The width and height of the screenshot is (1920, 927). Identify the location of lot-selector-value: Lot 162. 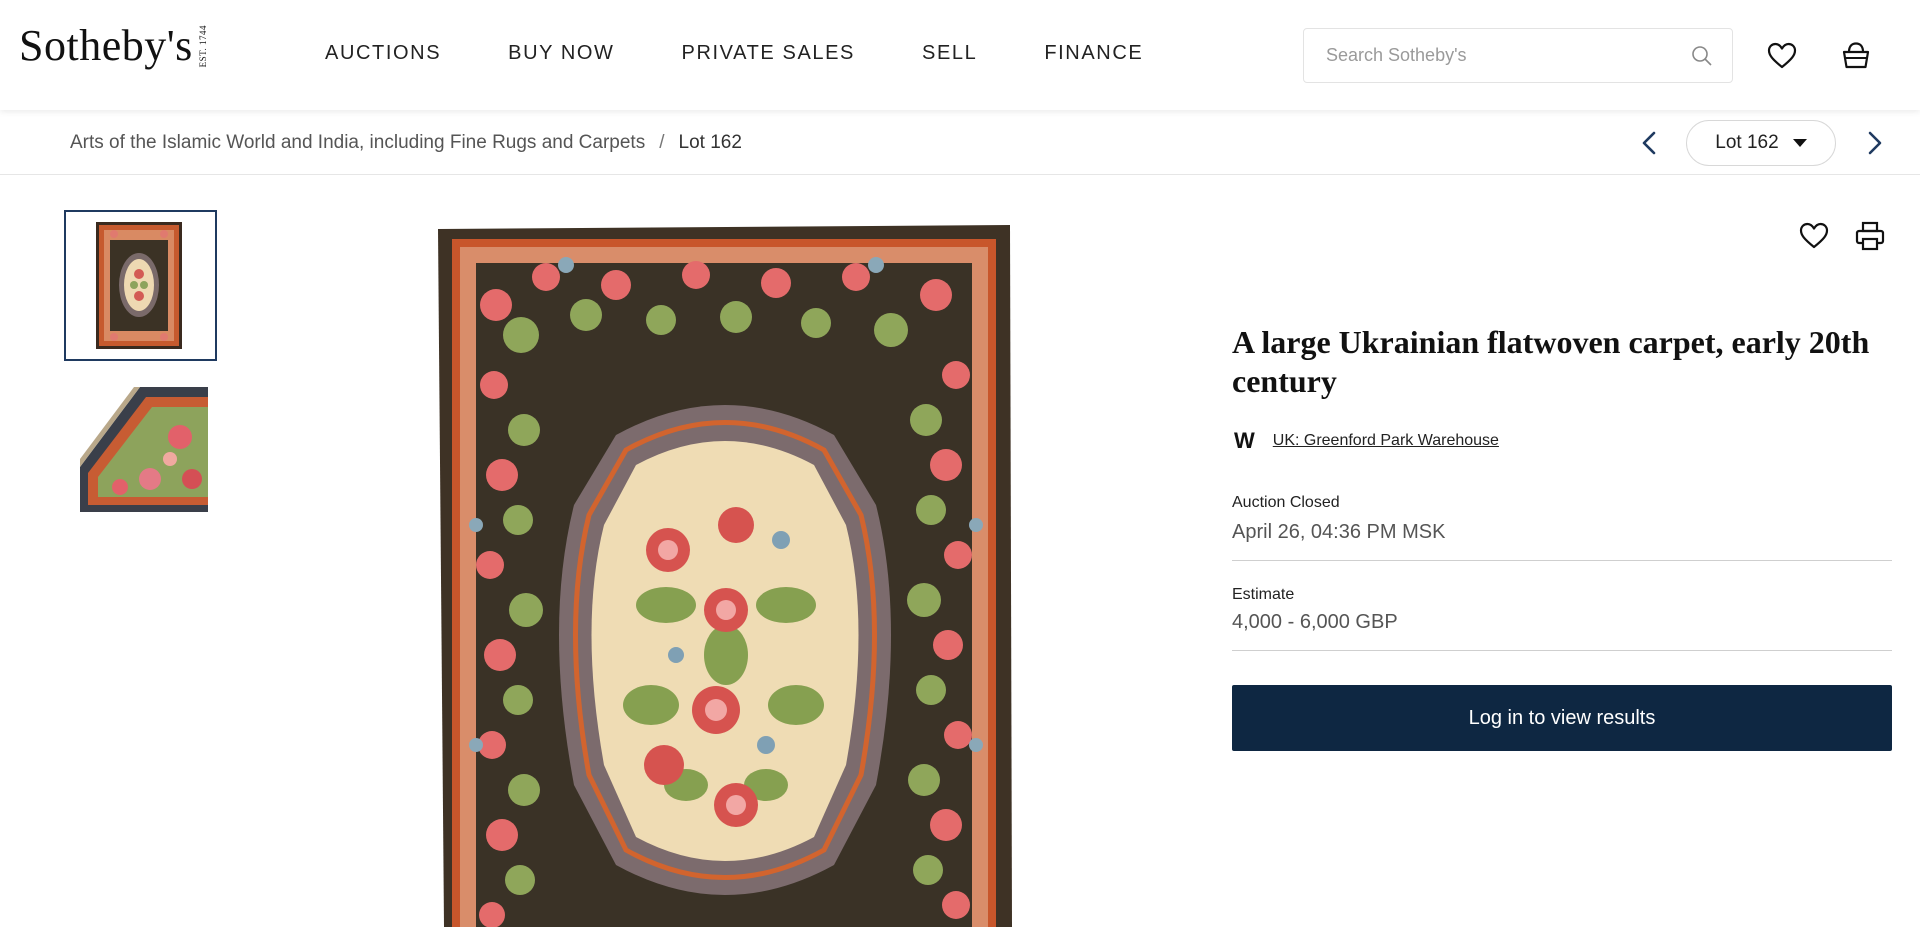
(1747, 142).